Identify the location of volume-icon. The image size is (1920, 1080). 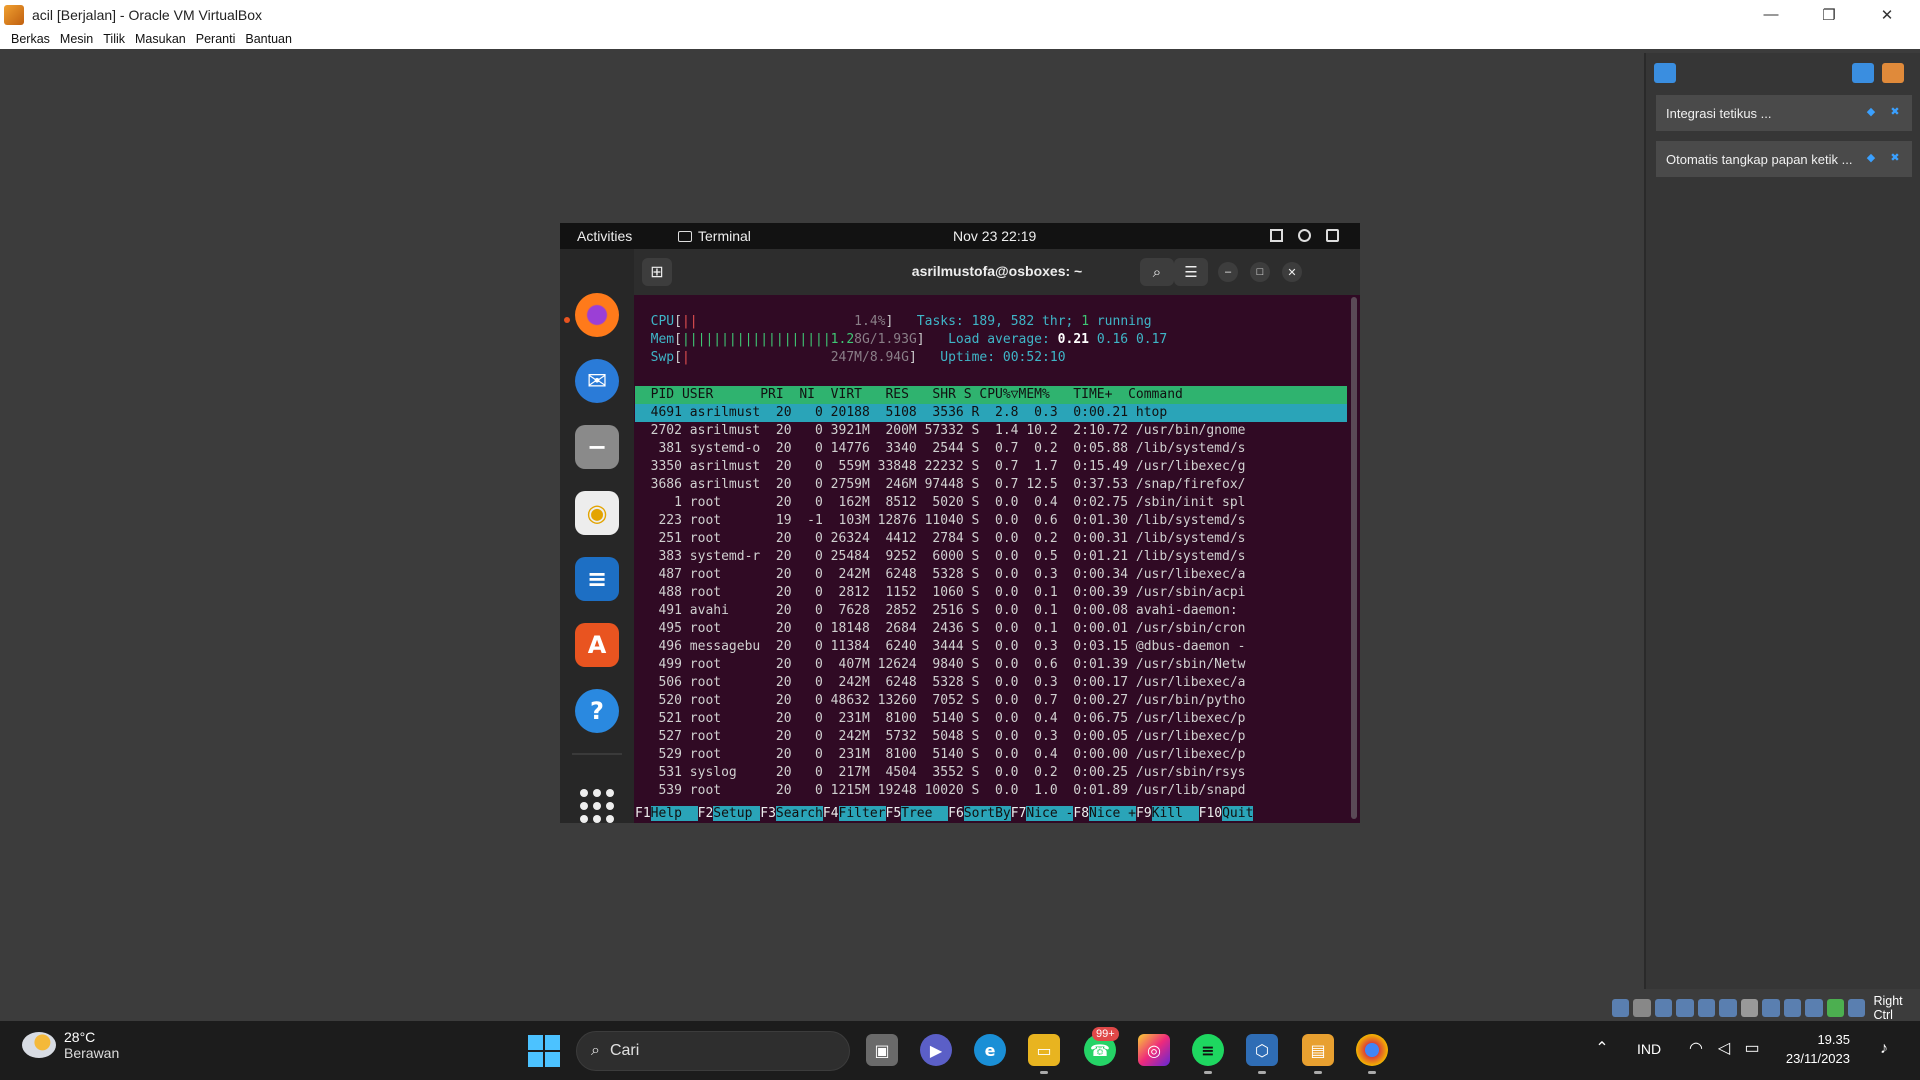
(1304, 235).